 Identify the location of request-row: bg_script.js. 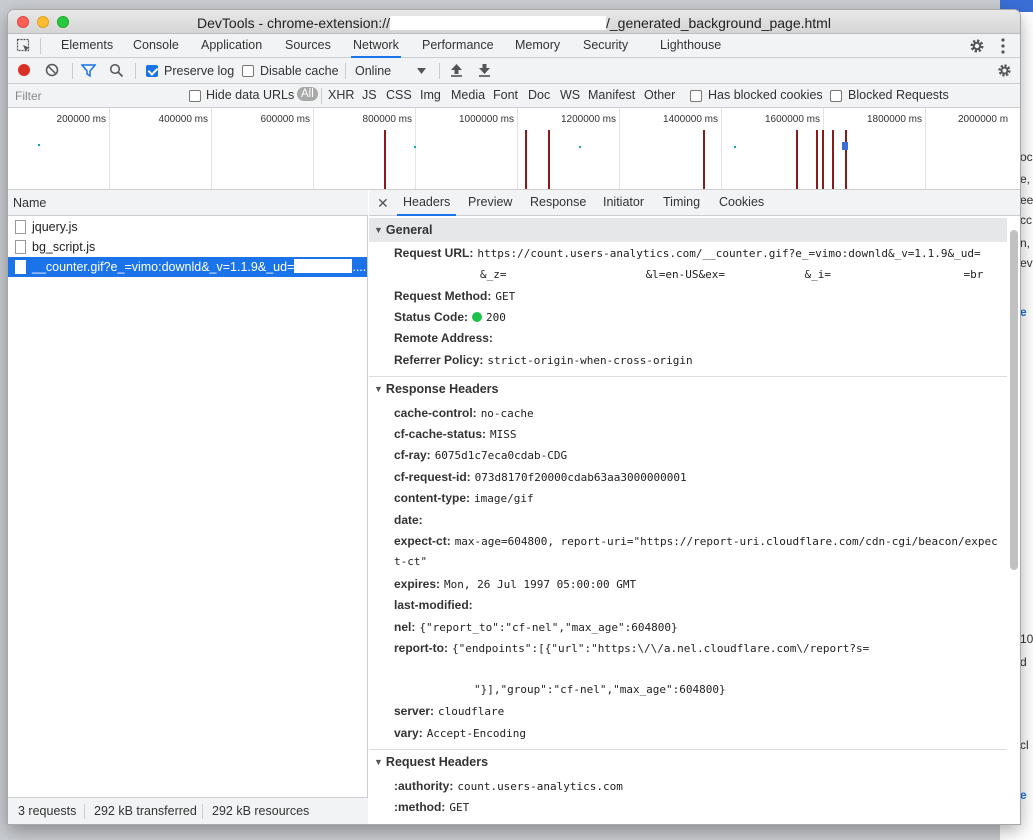
(187, 247).